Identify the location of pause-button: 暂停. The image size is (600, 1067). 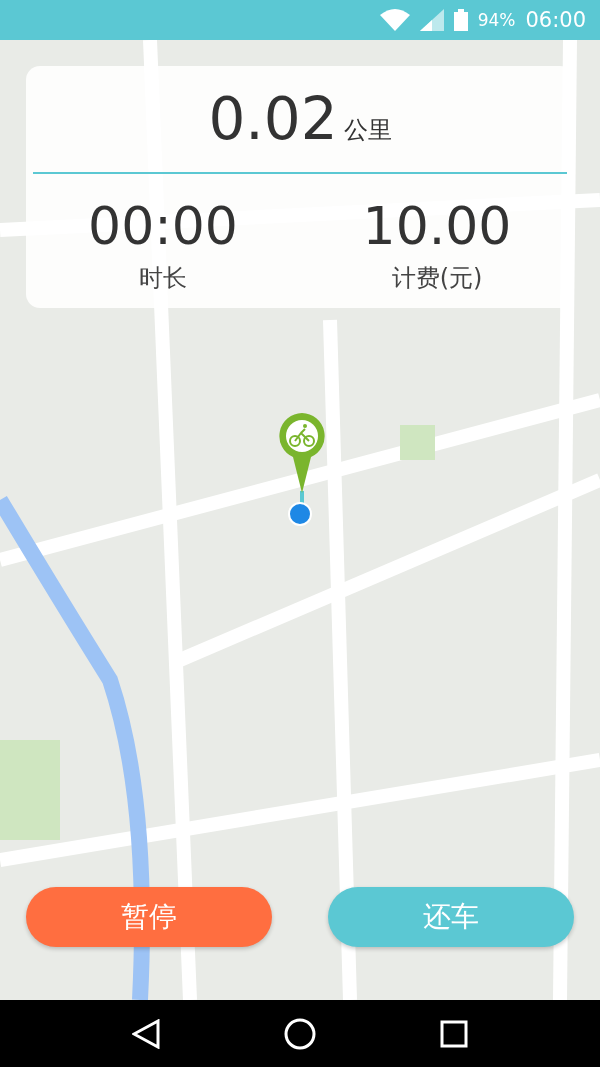
(149, 917).